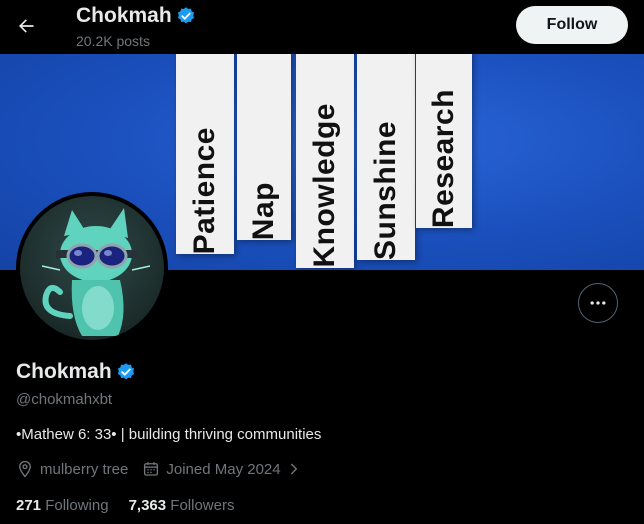 This screenshot has height=524, width=644. I want to click on avatar, so click(92, 268).